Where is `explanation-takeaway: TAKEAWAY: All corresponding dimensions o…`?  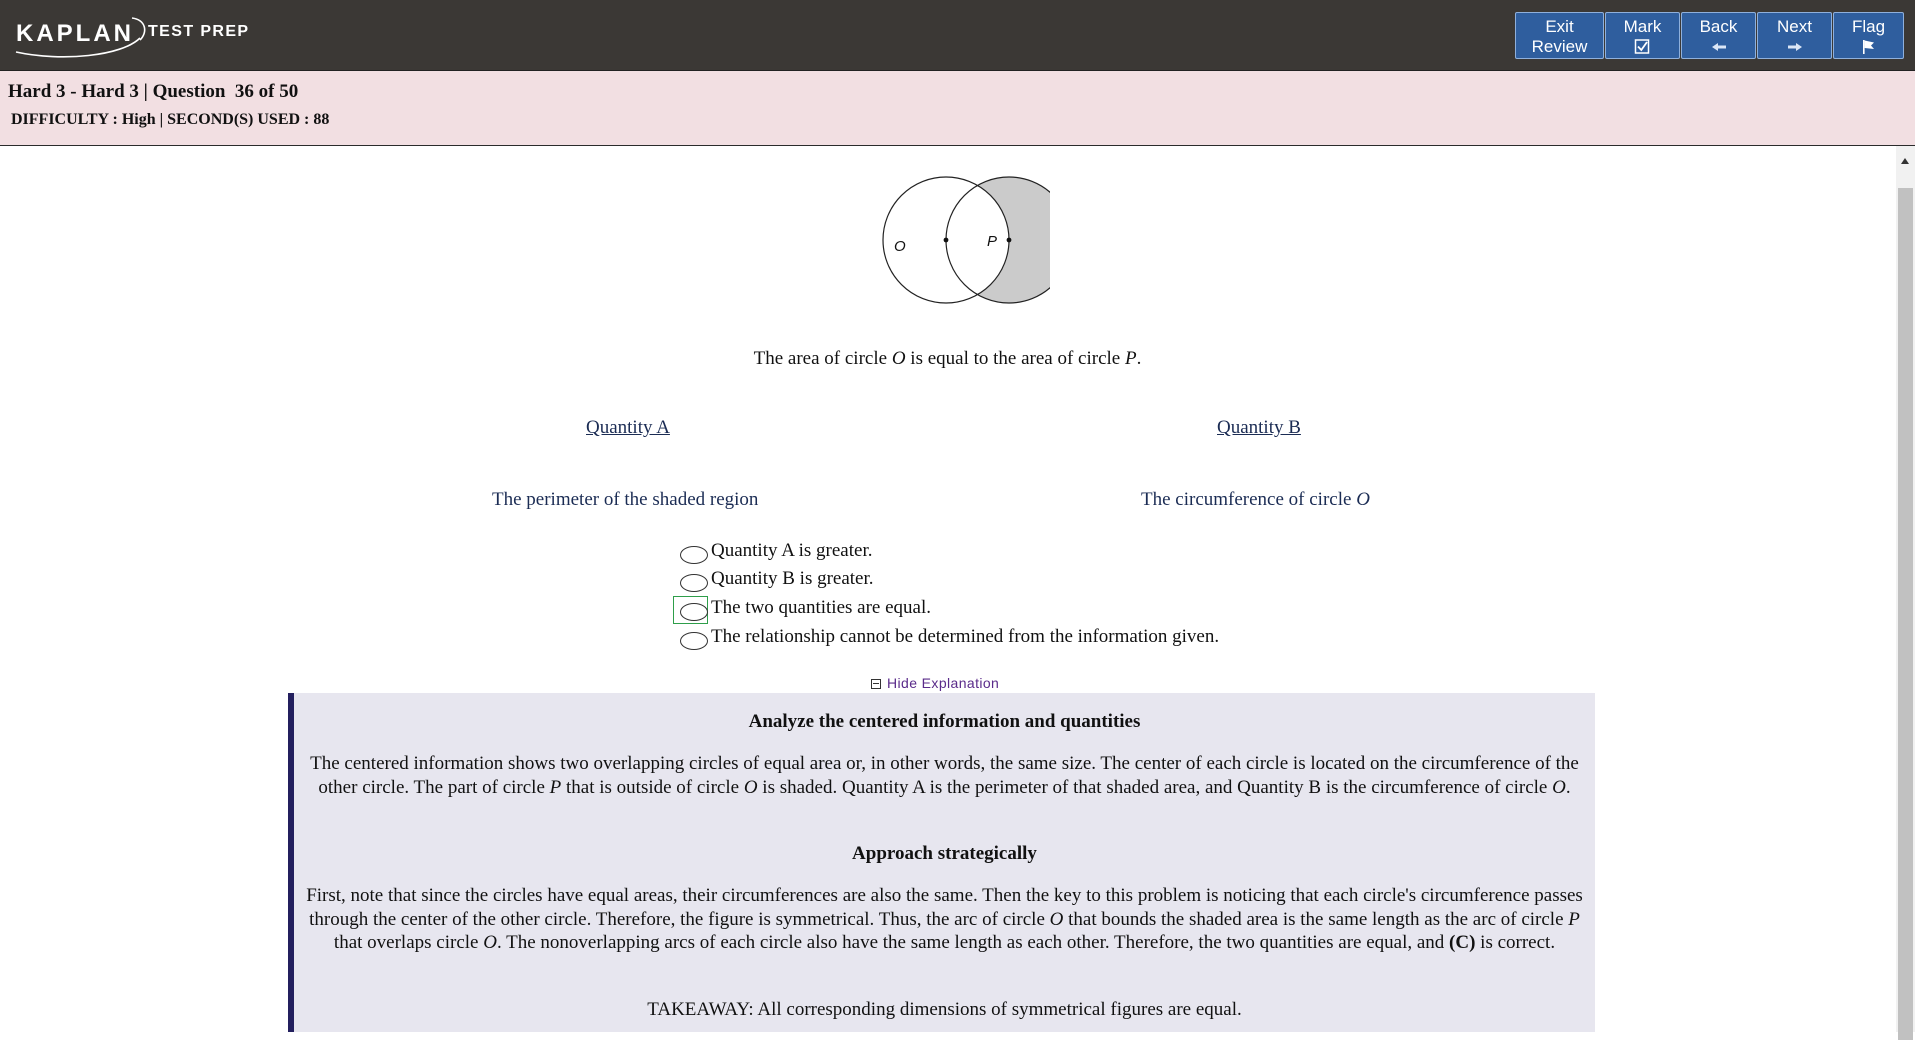 explanation-takeaway: TAKEAWAY: All corresponding dimensions o… is located at coordinates (944, 1009).